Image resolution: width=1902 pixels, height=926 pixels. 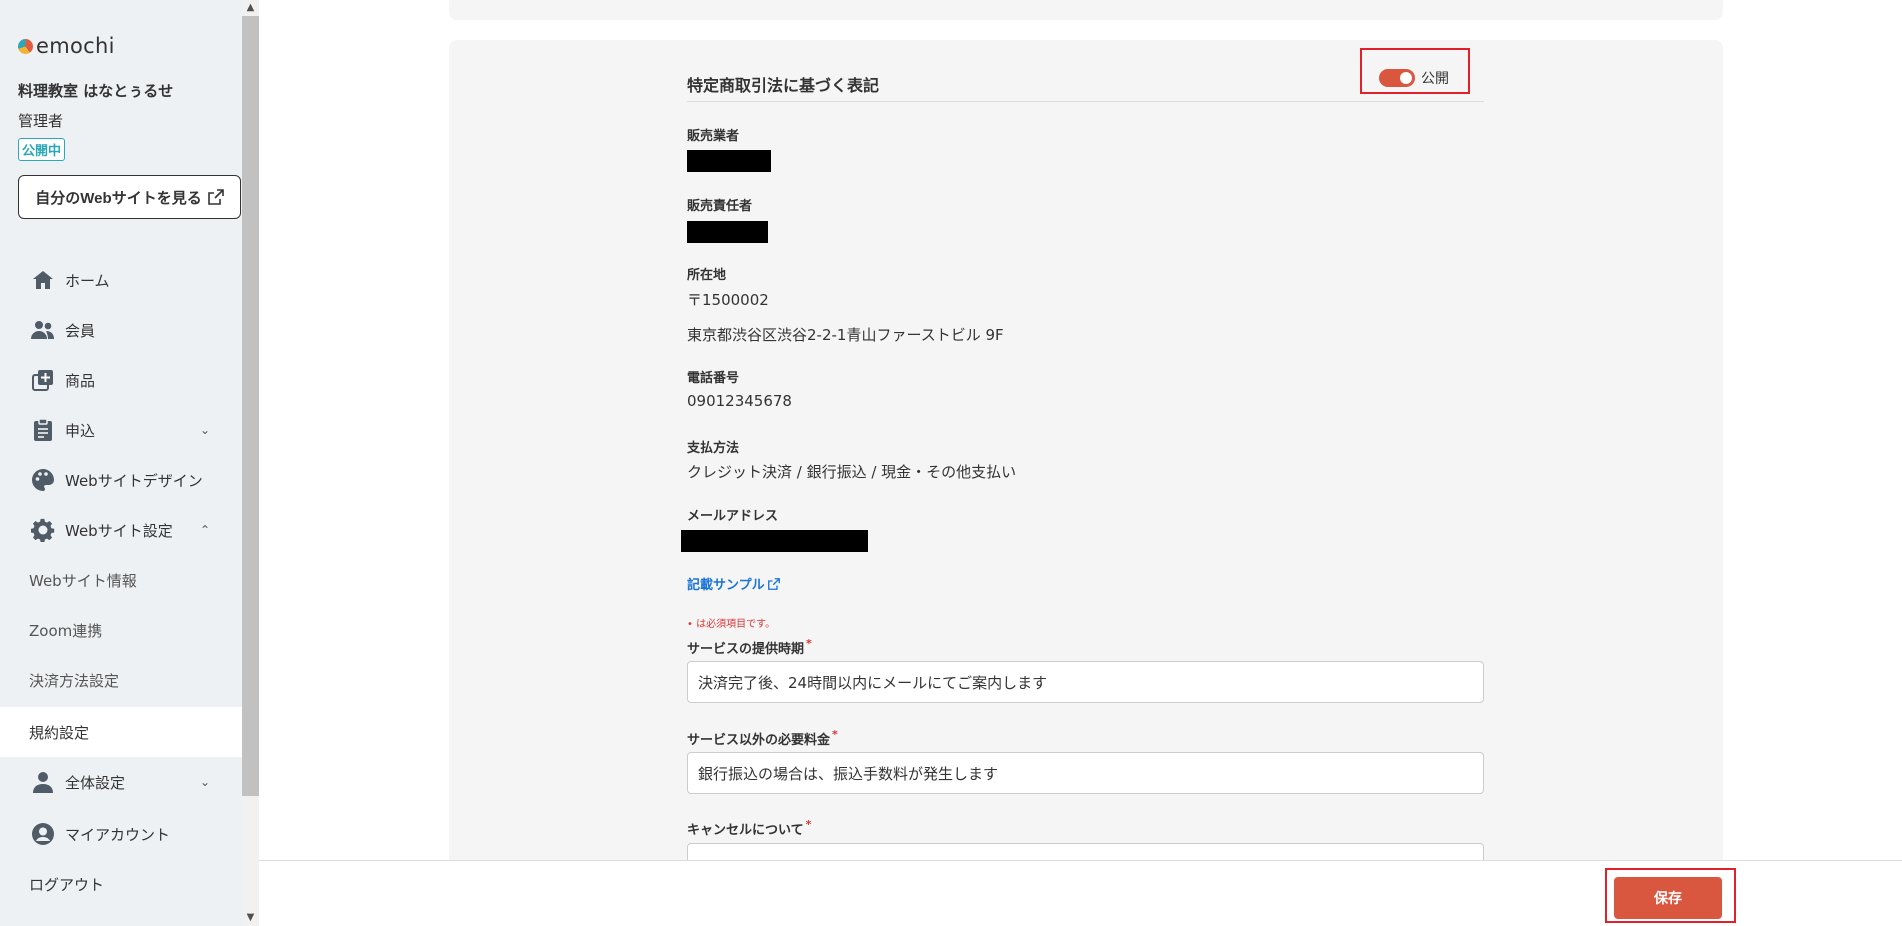 What do you see at coordinates (121, 680) in the screenshot?
I see `sidebar-subitem-payment: 決済方法設定` at bounding box center [121, 680].